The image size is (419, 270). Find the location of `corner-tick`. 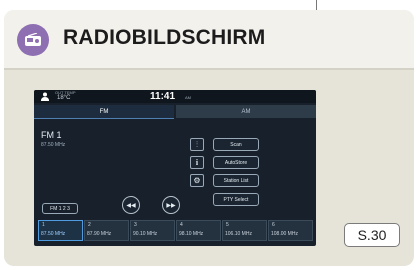

corner-tick is located at coordinates (316, 5).